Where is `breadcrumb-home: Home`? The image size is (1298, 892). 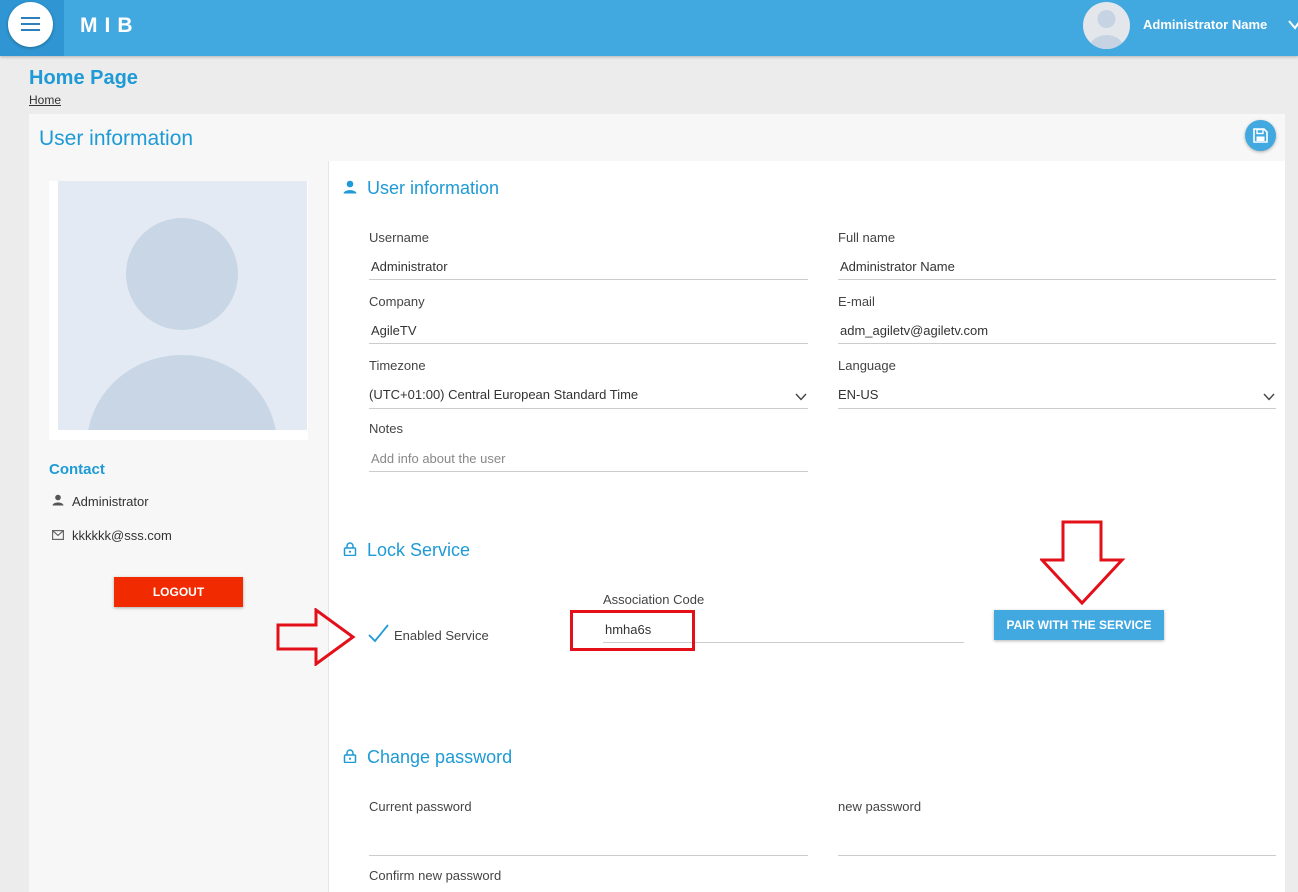 breadcrumb-home: Home is located at coordinates (45, 100).